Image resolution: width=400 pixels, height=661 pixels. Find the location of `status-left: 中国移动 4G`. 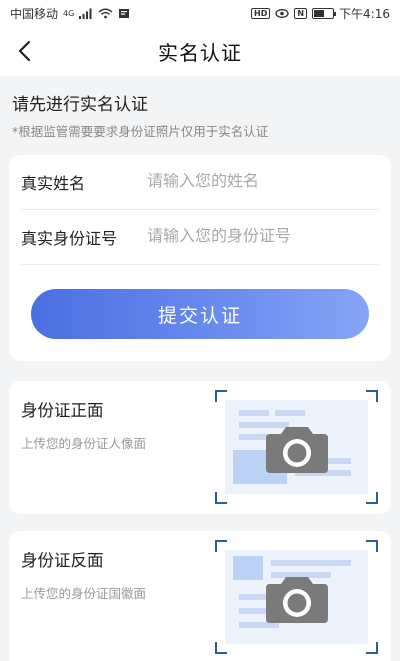

status-left: 中国移动 4G is located at coordinates (70, 13).